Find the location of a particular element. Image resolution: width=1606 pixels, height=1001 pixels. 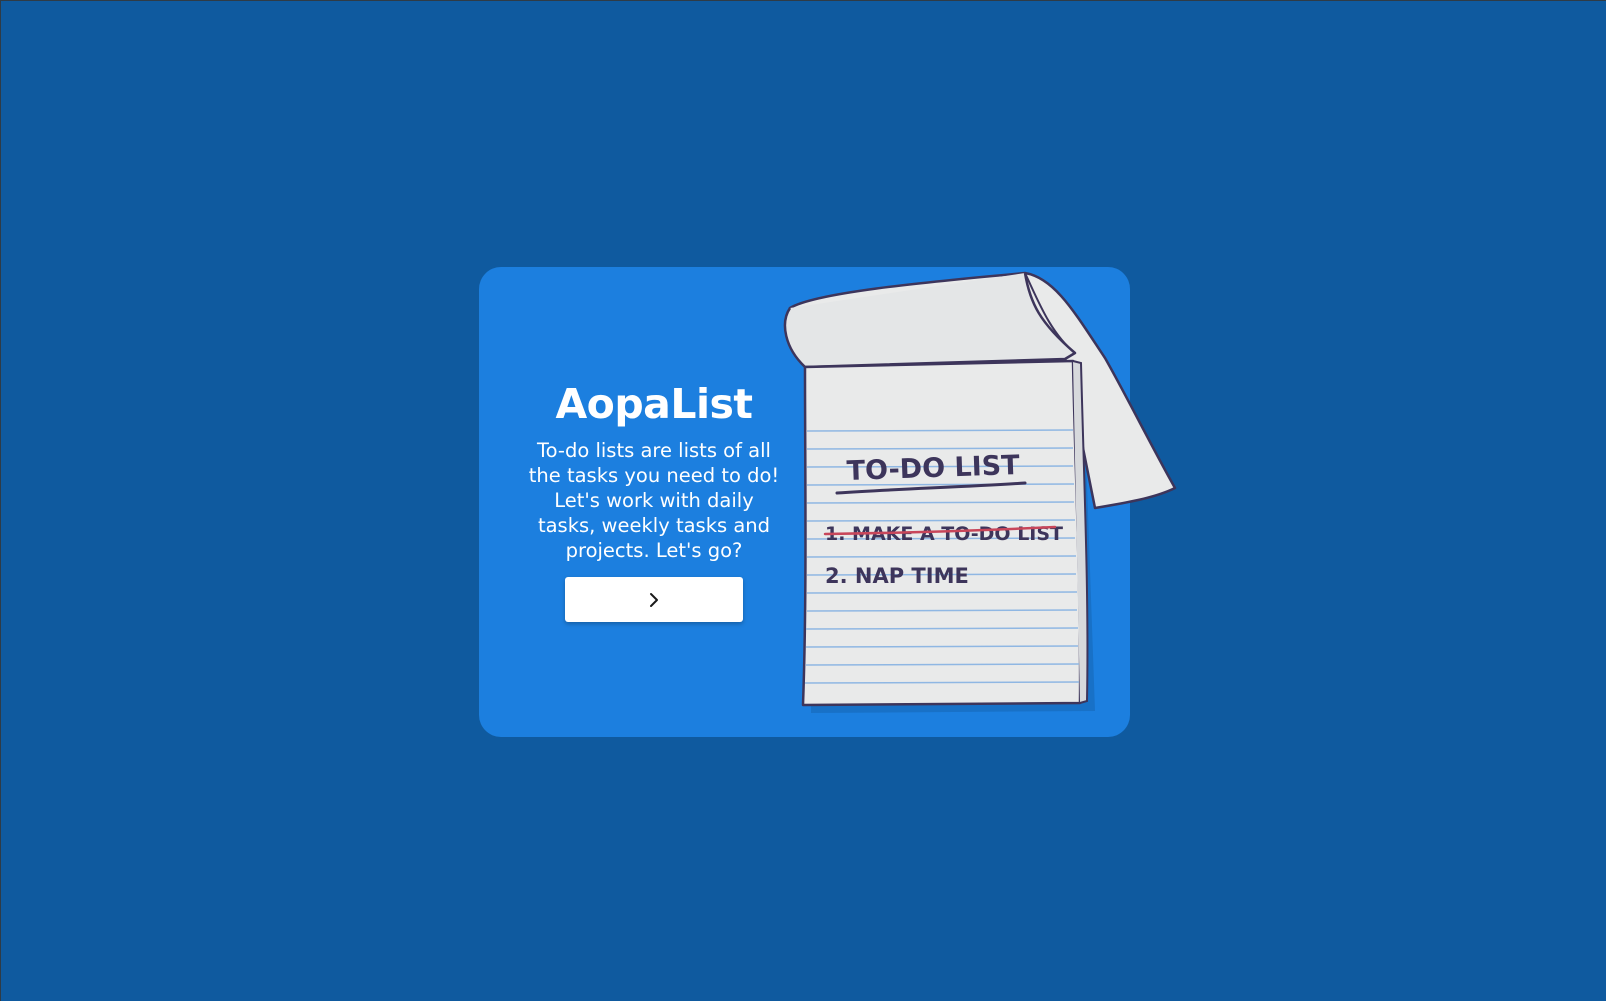

app-title: AopaList is located at coordinates (654, 404).